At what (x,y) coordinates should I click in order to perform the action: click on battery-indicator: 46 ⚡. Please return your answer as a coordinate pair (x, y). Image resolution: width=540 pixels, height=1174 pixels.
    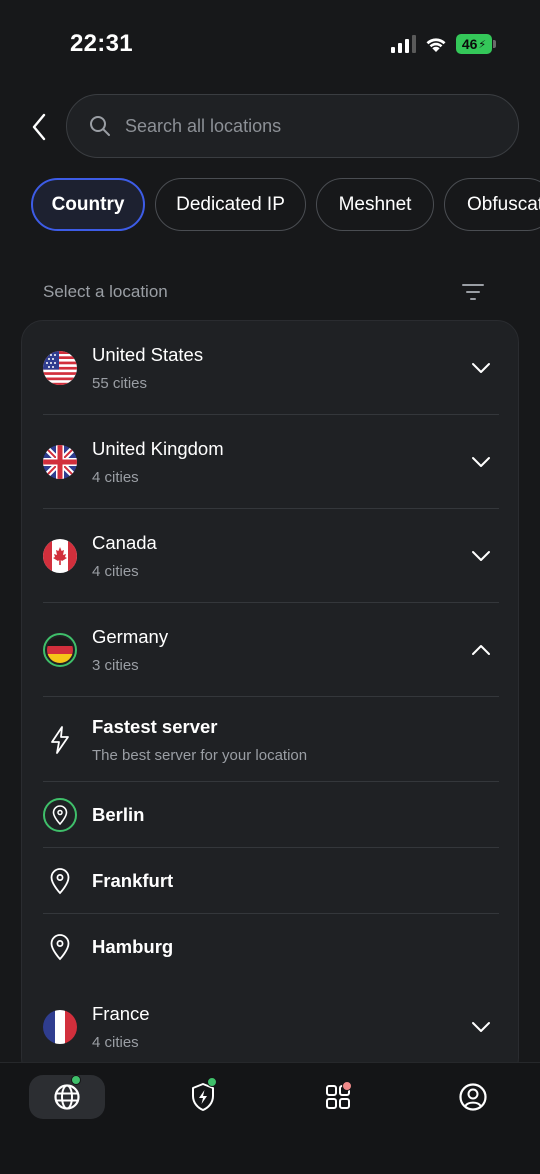
    Looking at the image, I should click on (476, 44).